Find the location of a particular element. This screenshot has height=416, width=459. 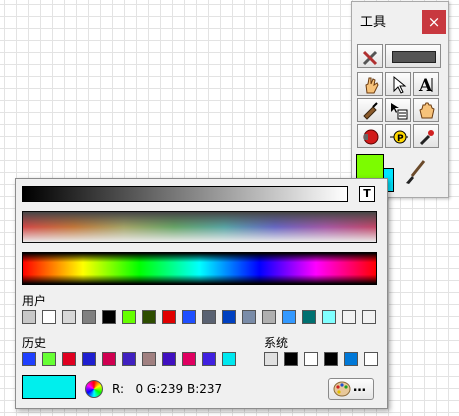

svg-text: P is located at coordinates (400, 139).